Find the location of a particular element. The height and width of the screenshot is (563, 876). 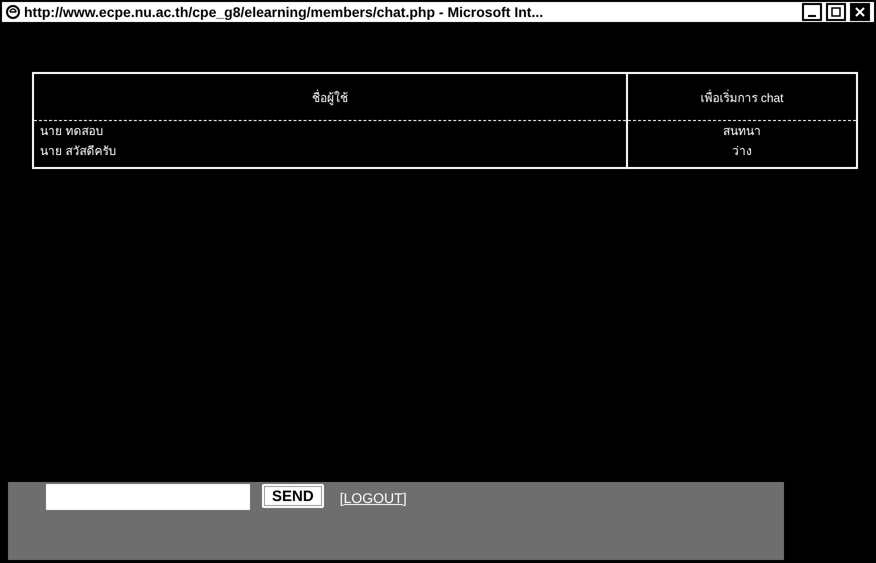

close-icon is located at coordinates (860, 12).